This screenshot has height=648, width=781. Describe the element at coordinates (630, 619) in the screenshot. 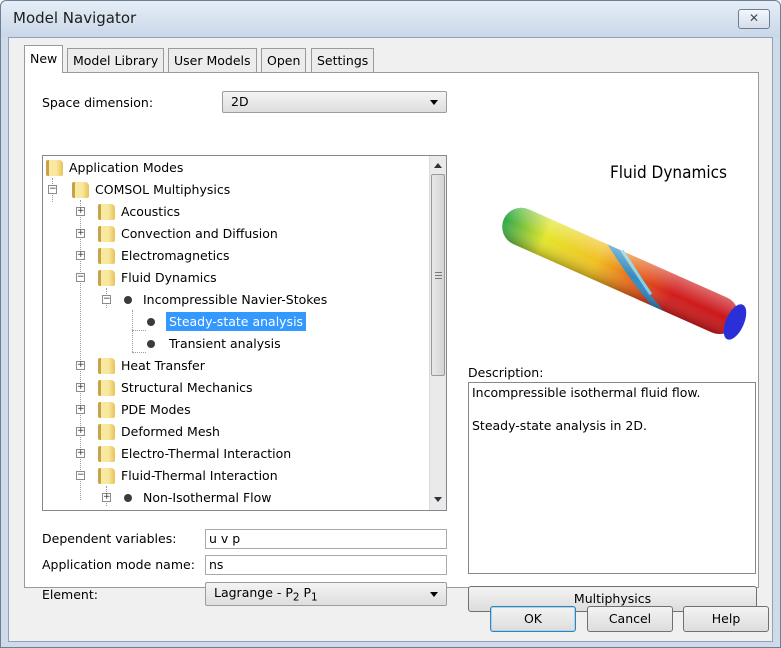

I see `cancel-button: Cancel` at that location.